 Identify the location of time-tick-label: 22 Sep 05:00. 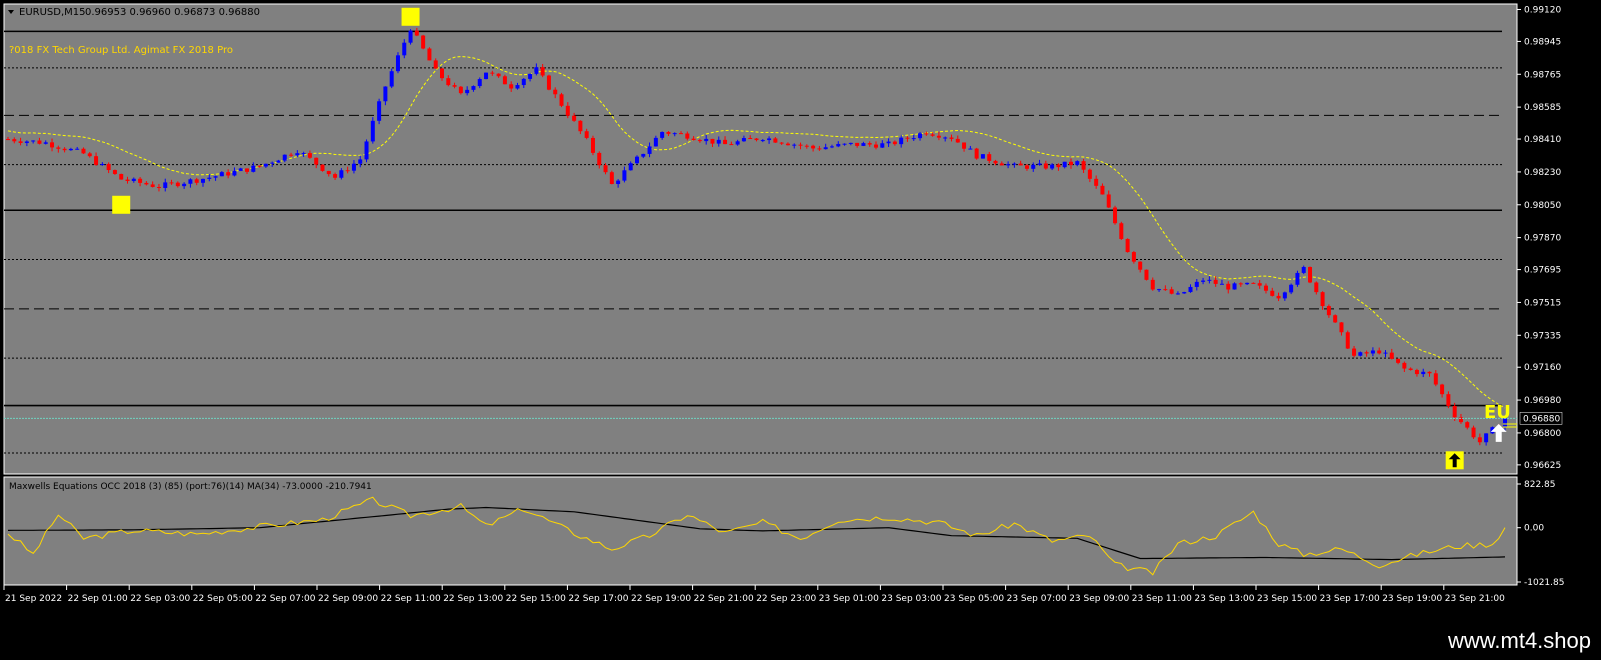
(223, 599).